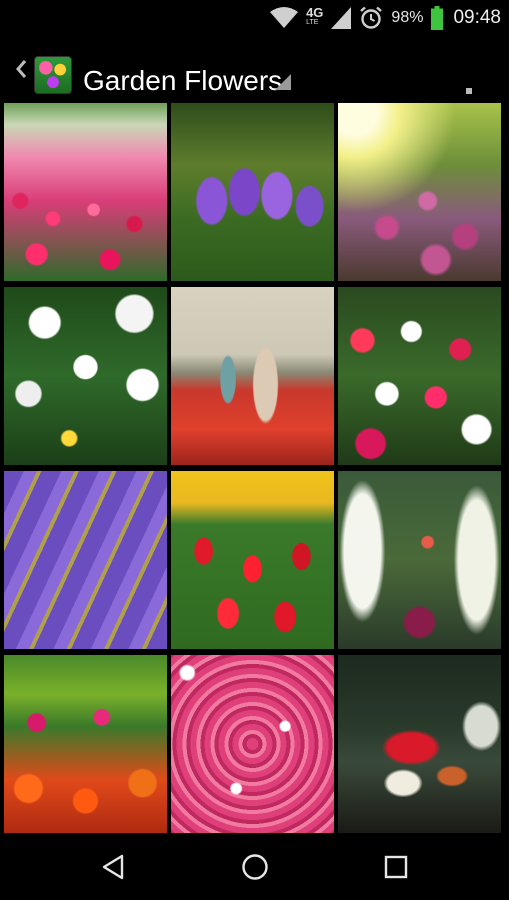 This screenshot has width=509, height=900. I want to click on tile-pink-tulip-field, so click(85, 192).